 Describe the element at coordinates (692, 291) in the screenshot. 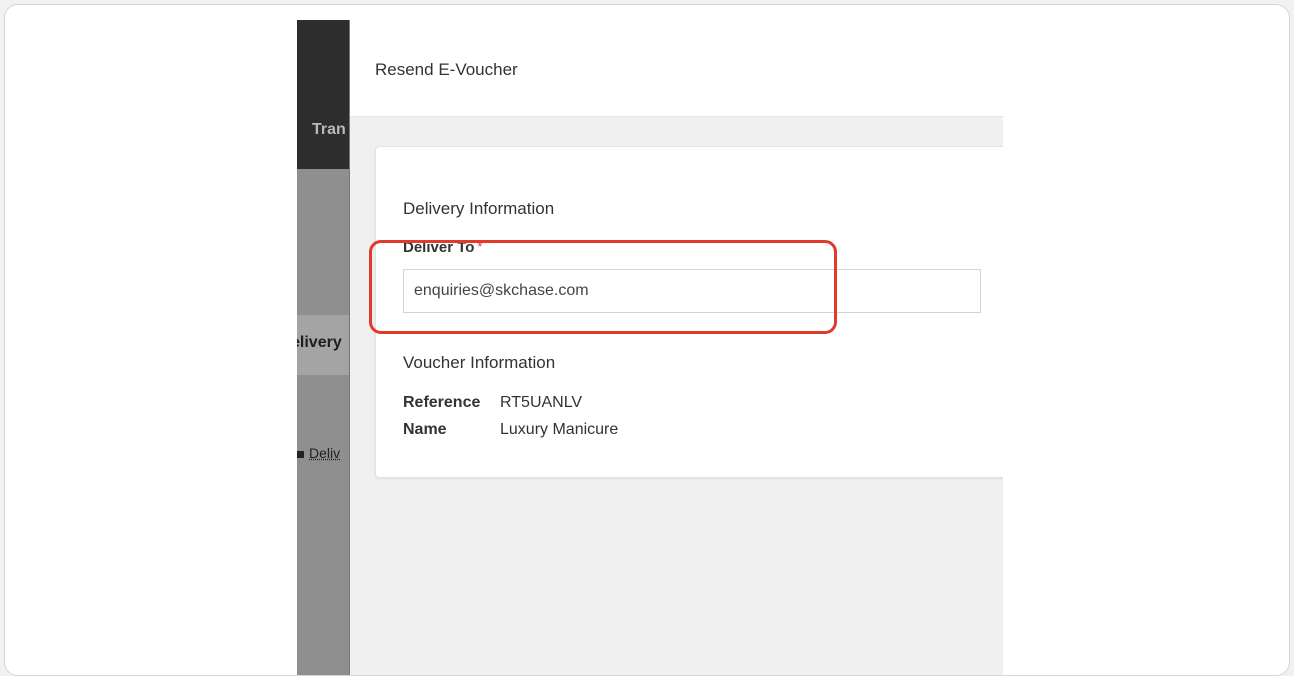

I see `deliver-to-email-input` at that location.